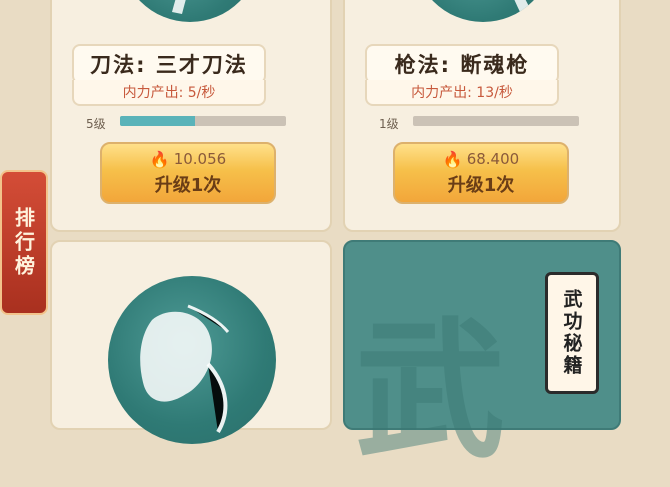  Describe the element at coordinates (572, 333) in the screenshot. I see `secret-book-label: 武功秘籍` at that location.